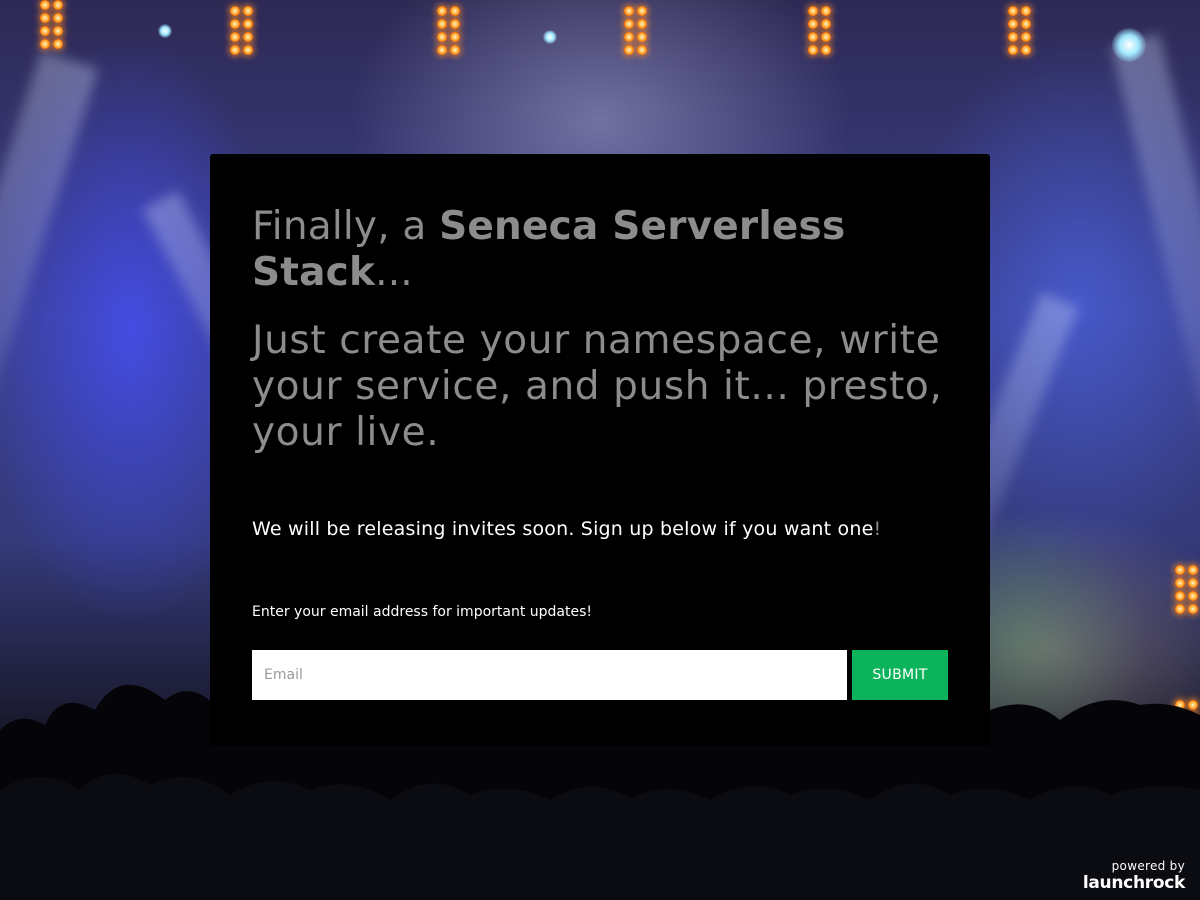  I want to click on signup-form: SUBMIT, so click(600, 675).